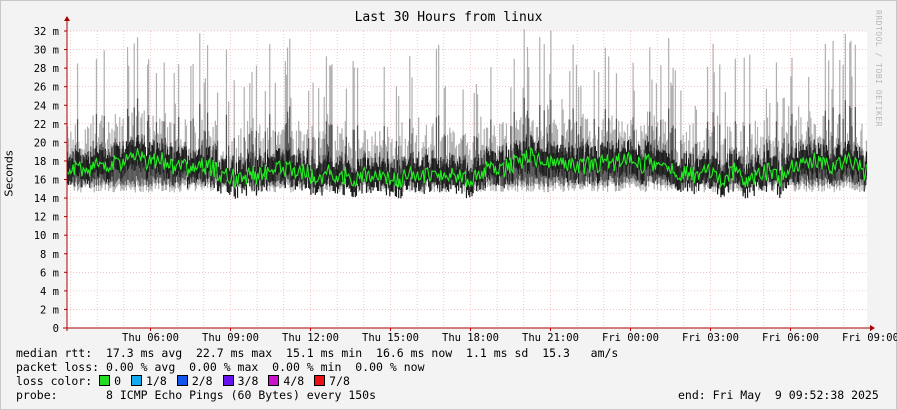 The width and height of the screenshot is (897, 410). Describe the element at coordinates (56, 329) in the screenshot. I see `y-tick-label: 0` at that location.